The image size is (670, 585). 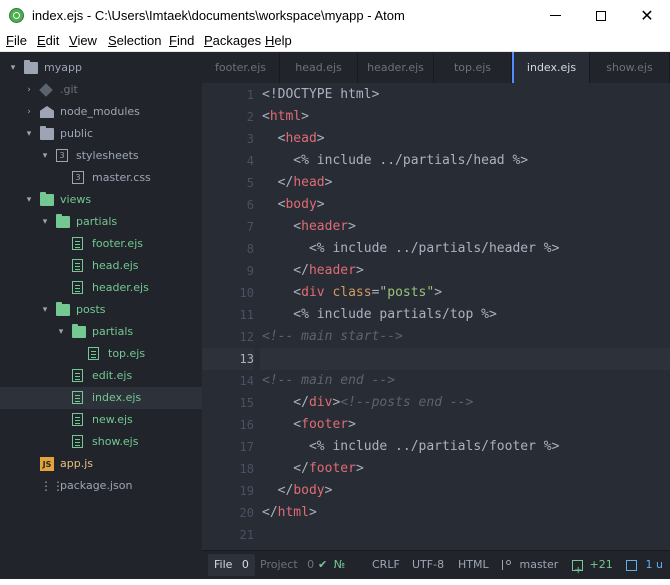 What do you see at coordinates (228, 249) in the screenshot?
I see `line-number: 8` at bounding box center [228, 249].